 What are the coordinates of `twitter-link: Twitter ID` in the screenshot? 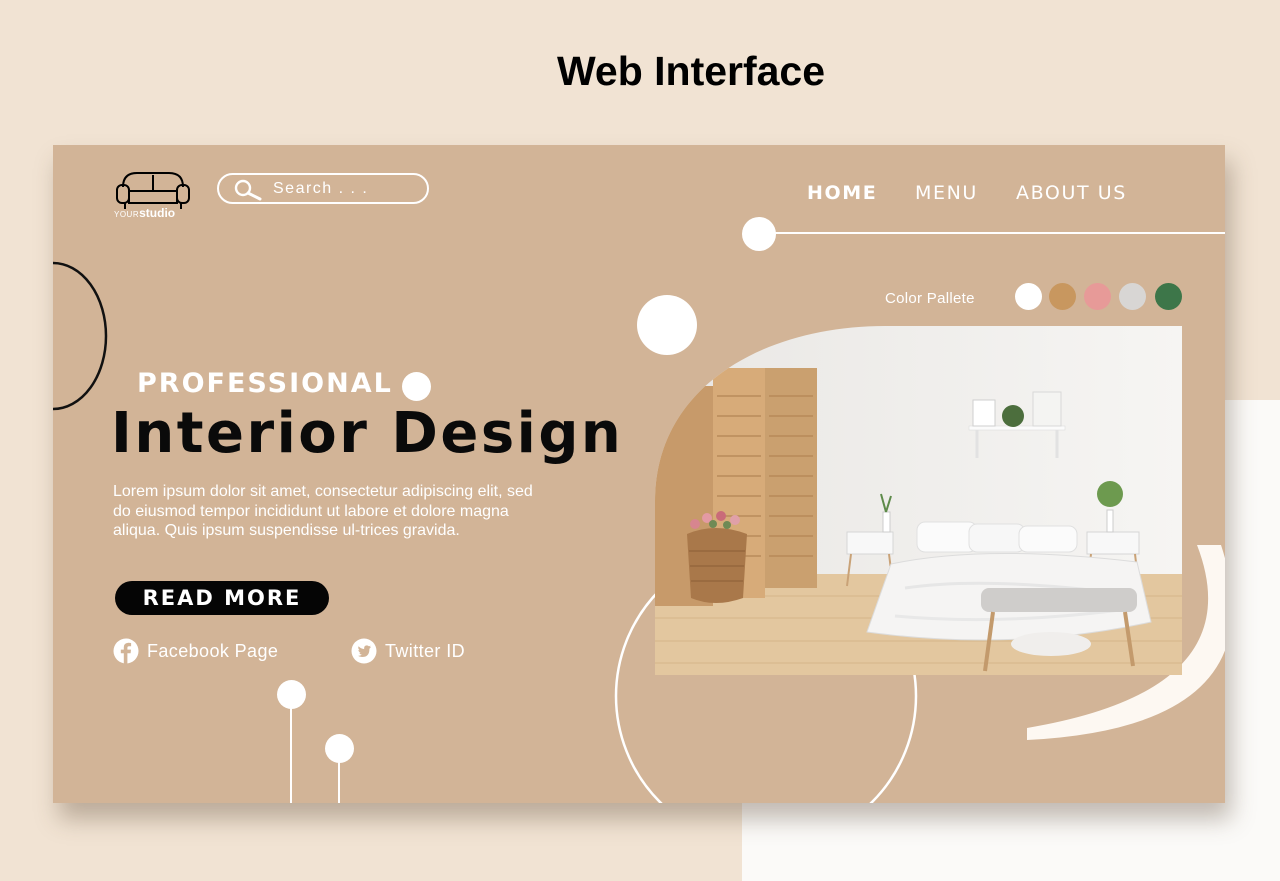 It's located at (421, 651).